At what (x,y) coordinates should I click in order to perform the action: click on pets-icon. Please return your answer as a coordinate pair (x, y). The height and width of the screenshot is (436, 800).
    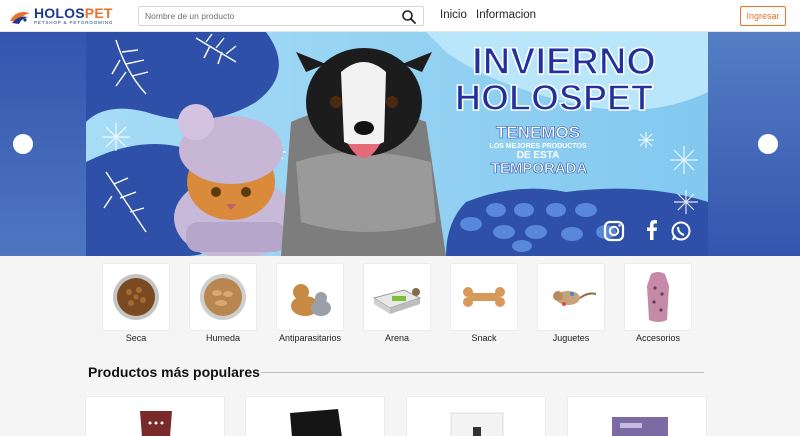
    Looking at the image, I should click on (311, 300).